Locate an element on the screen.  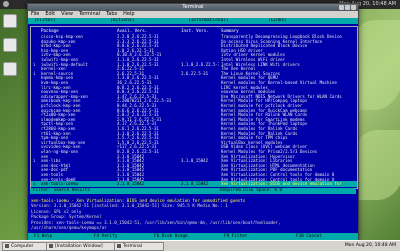
inst-version: 3.1.0_15042 is located at coordinates (195, 184).